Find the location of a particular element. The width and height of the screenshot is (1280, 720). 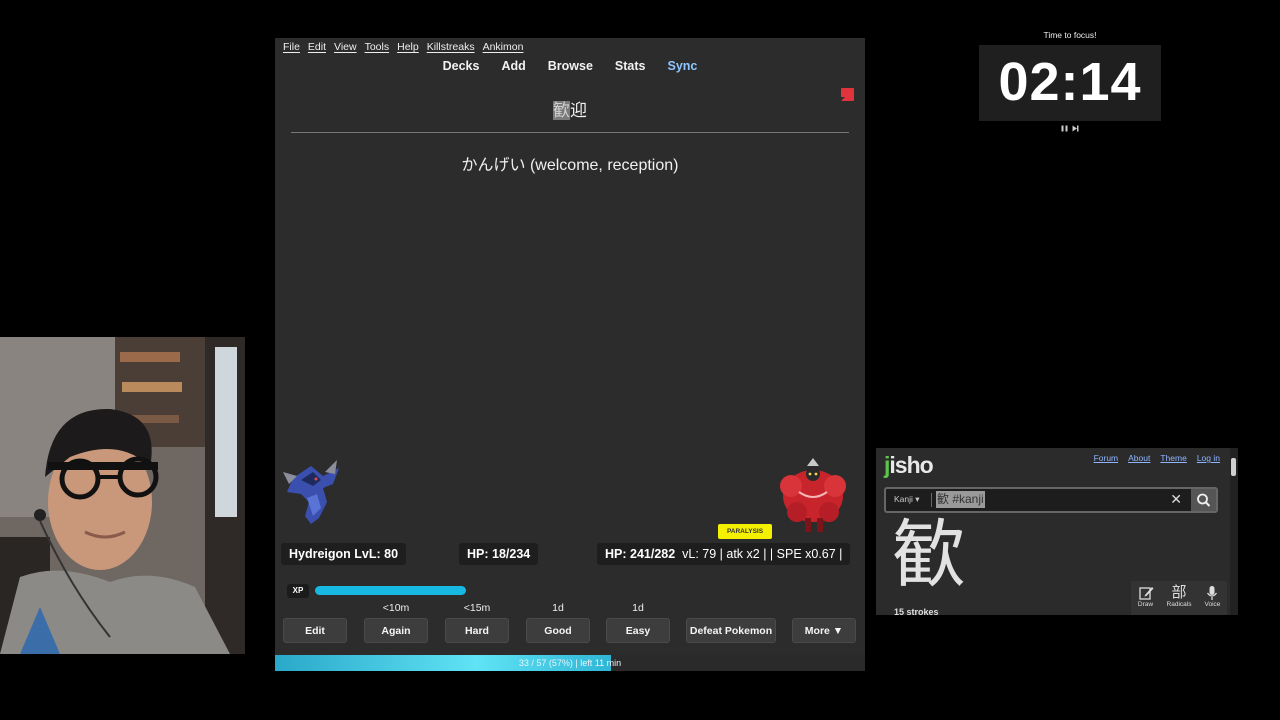

jisho-search-box: Kanji ▾ 歓 #kanji ✕ is located at coordinates (1051, 500).